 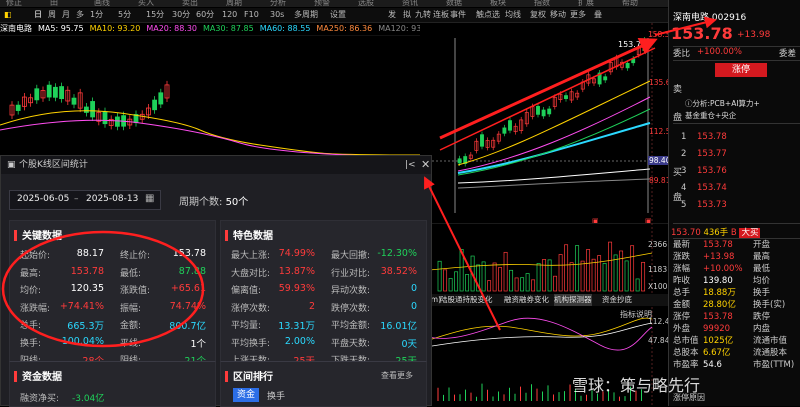 What do you see at coordinates (103, 289) in the screenshot?
I see `annotation-circle` at bounding box center [103, 289].